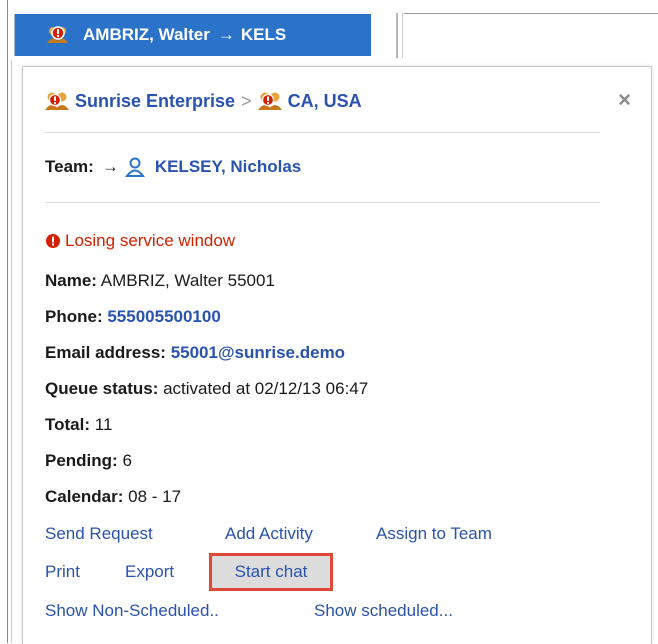  I want to click on breadcrumb-org-link: Sunrise Enterprise, so click(155, 101).